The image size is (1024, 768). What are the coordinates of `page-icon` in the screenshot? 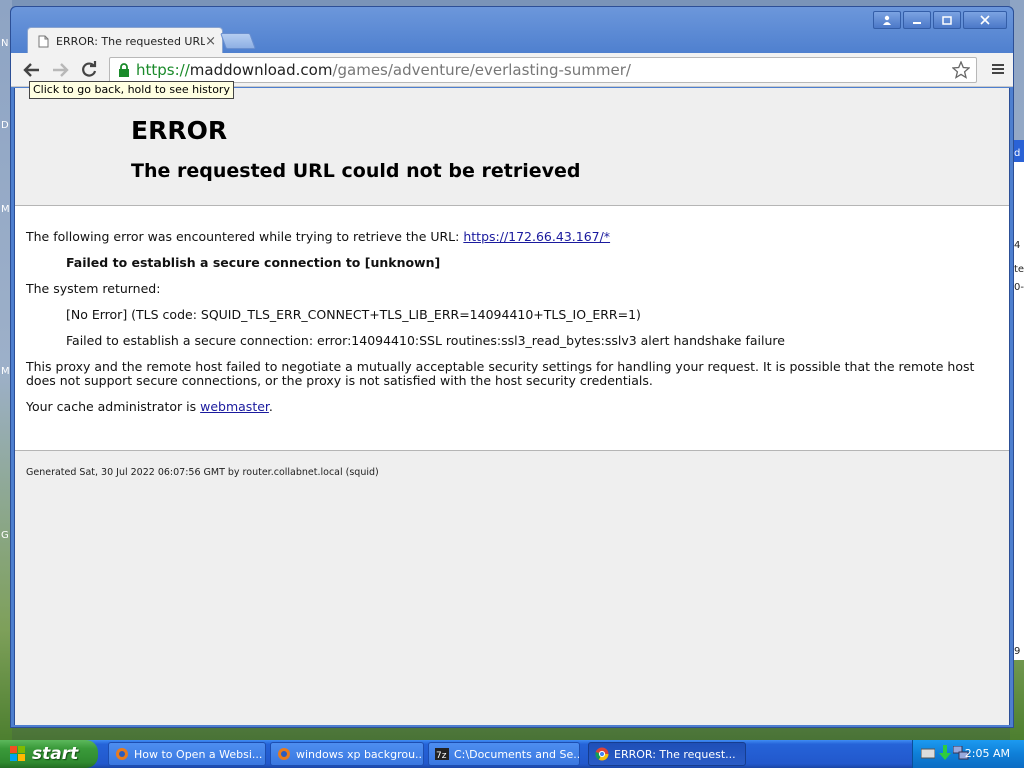 It's located at (43, 41).